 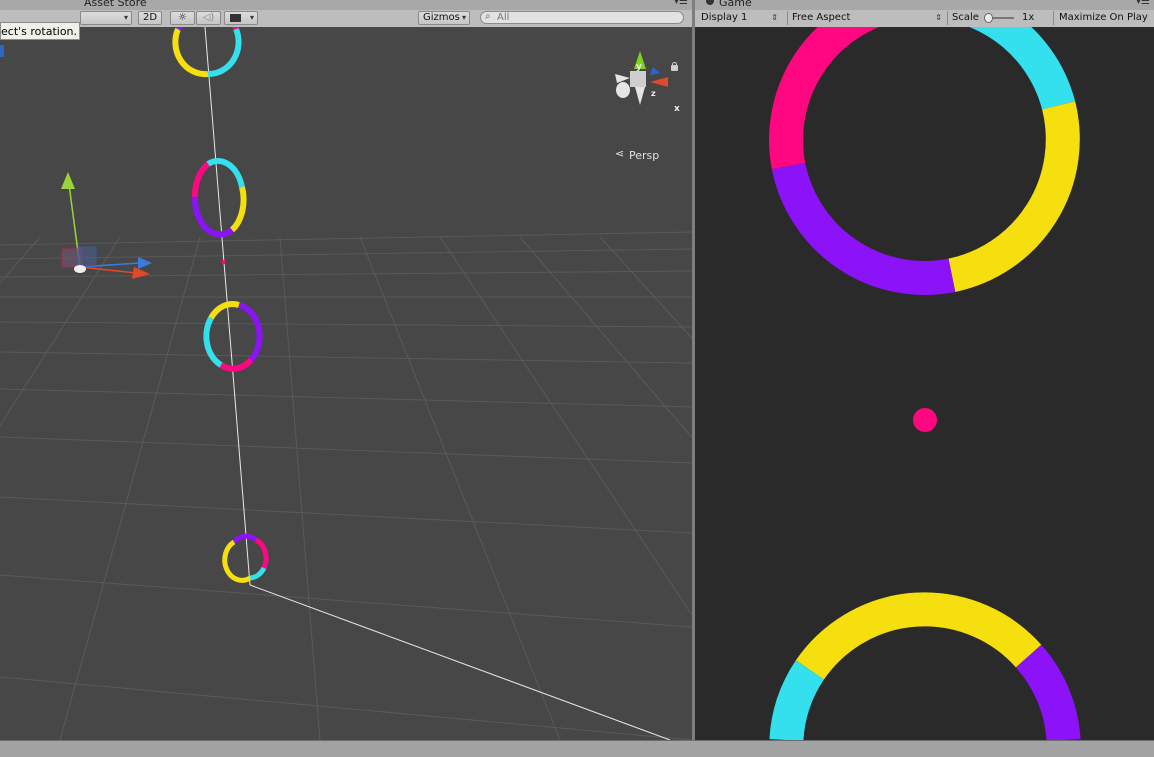 I want to click on x-axis-arrow-icon, so click(x=141, y=273).